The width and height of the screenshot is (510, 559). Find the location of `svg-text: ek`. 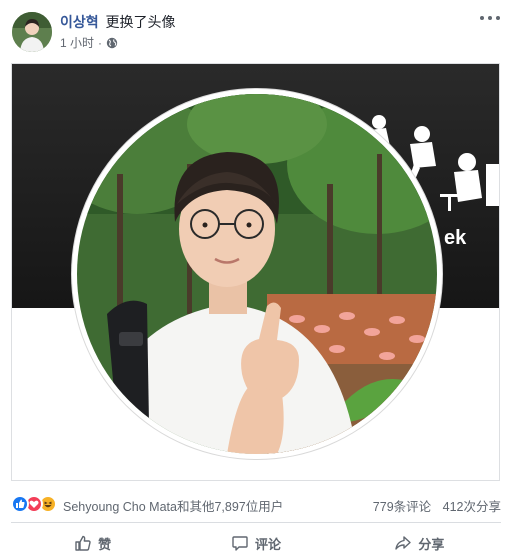

svg-text: ek is located at coordinates (455, 238).